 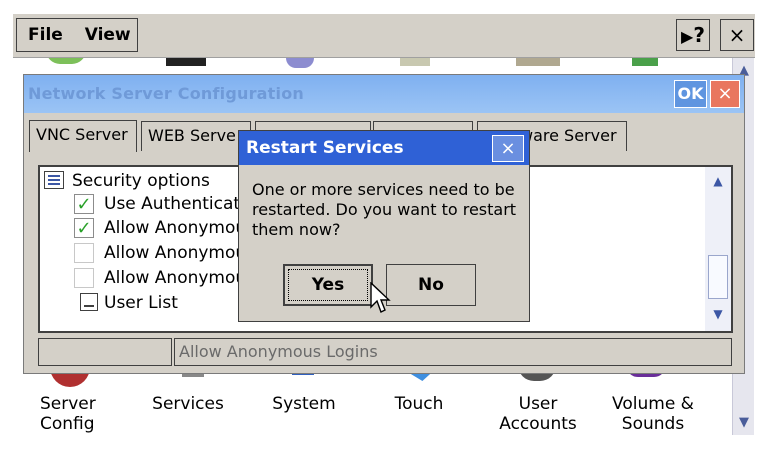 I want to click on tree-item-allow-anonymous-2: Allow Anonymou, so click(x=175, y=253).